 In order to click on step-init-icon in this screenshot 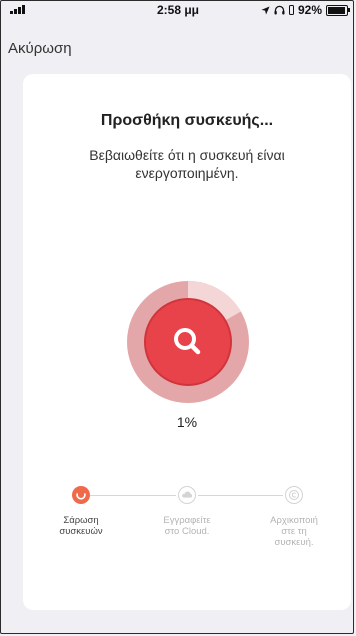, I will do `click(294, 495)`.